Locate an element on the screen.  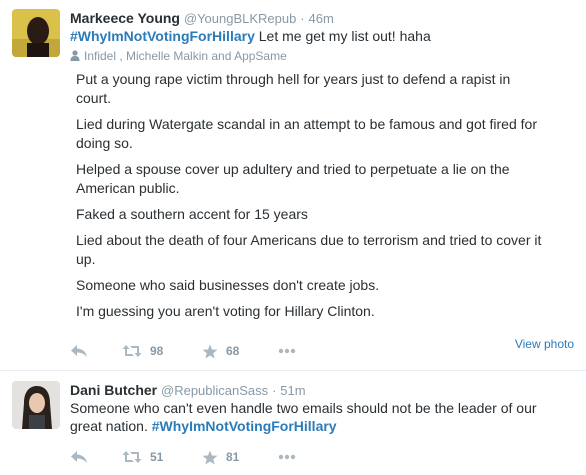
tweet-header: Markeece Young @YoungBLKRepub · 46m is located at coordinates (202, 18).